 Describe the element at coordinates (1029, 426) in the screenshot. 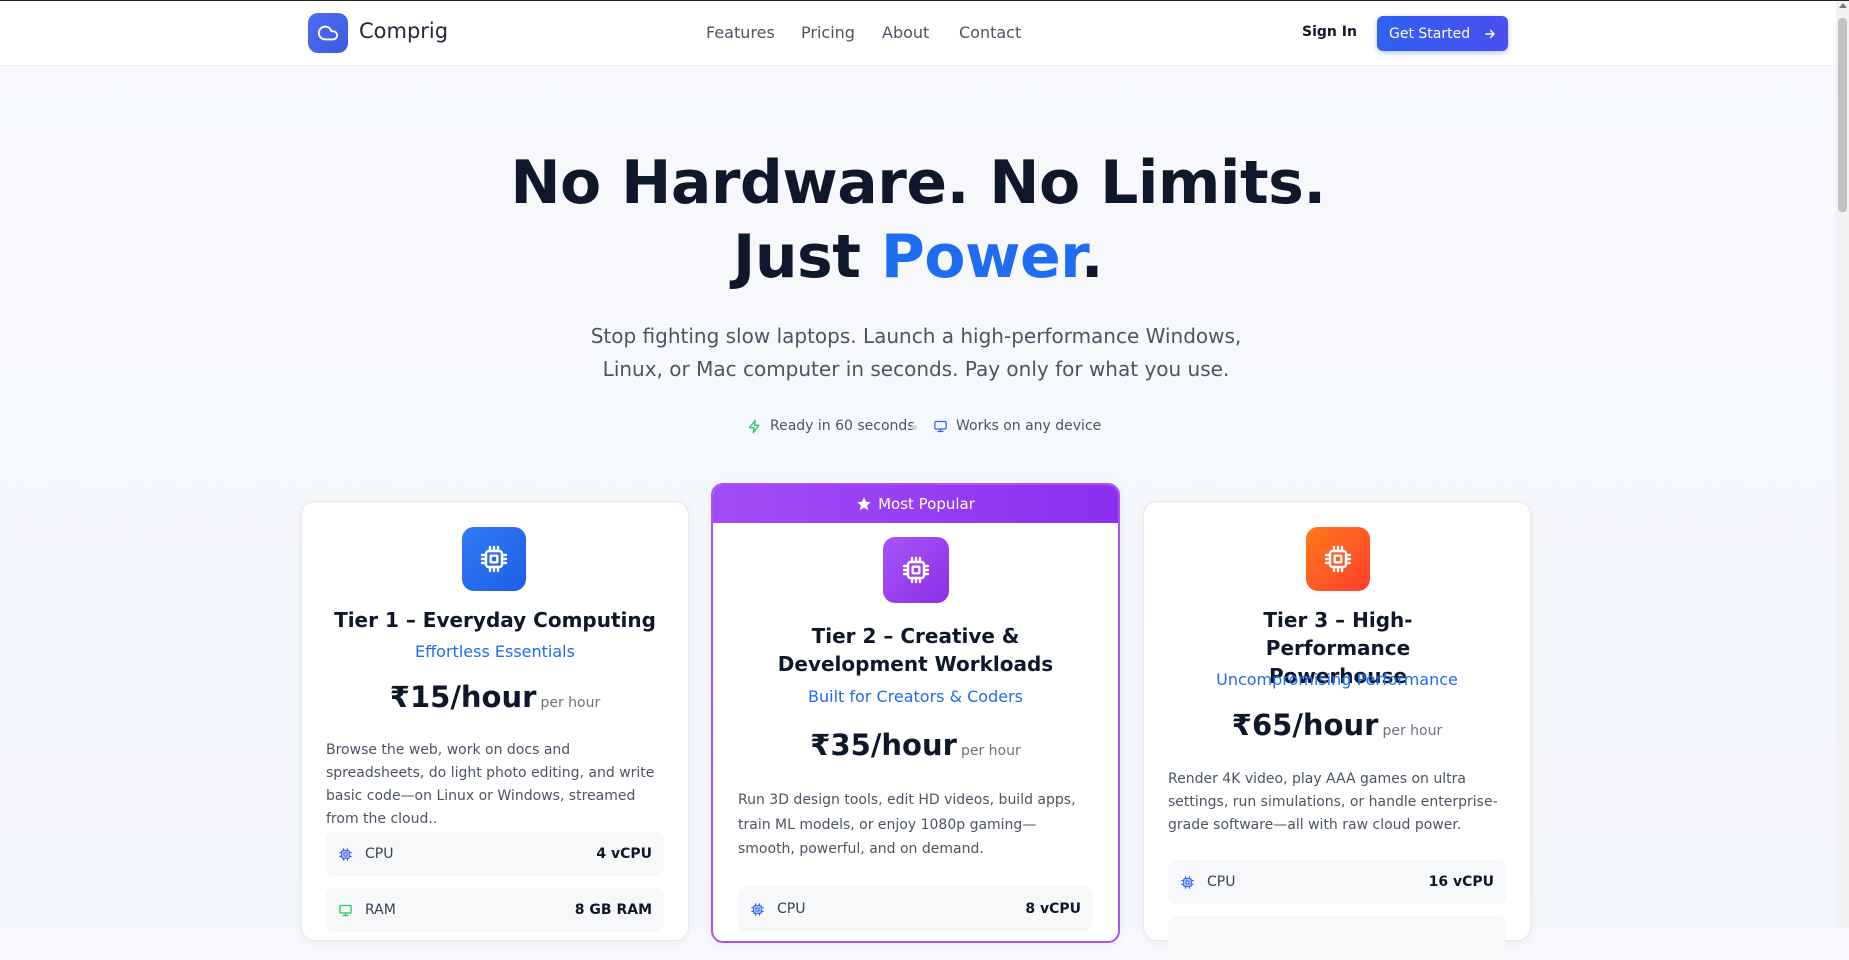

I see `feature-any-device-text: Works on any device` at that location.